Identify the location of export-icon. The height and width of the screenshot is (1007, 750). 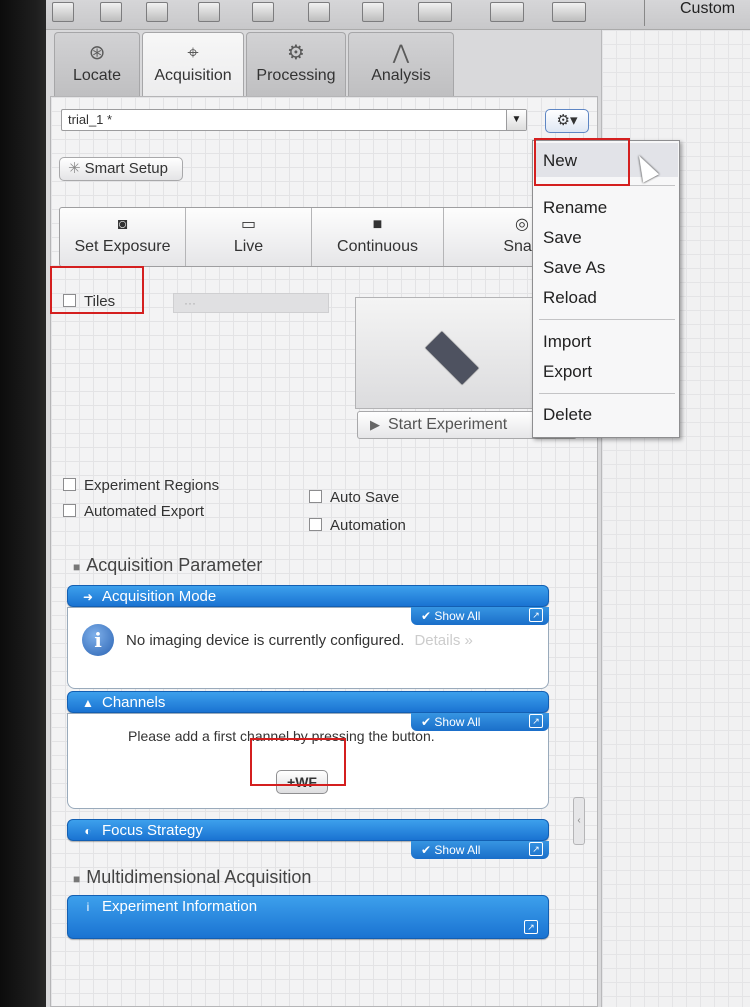
(319, 12).